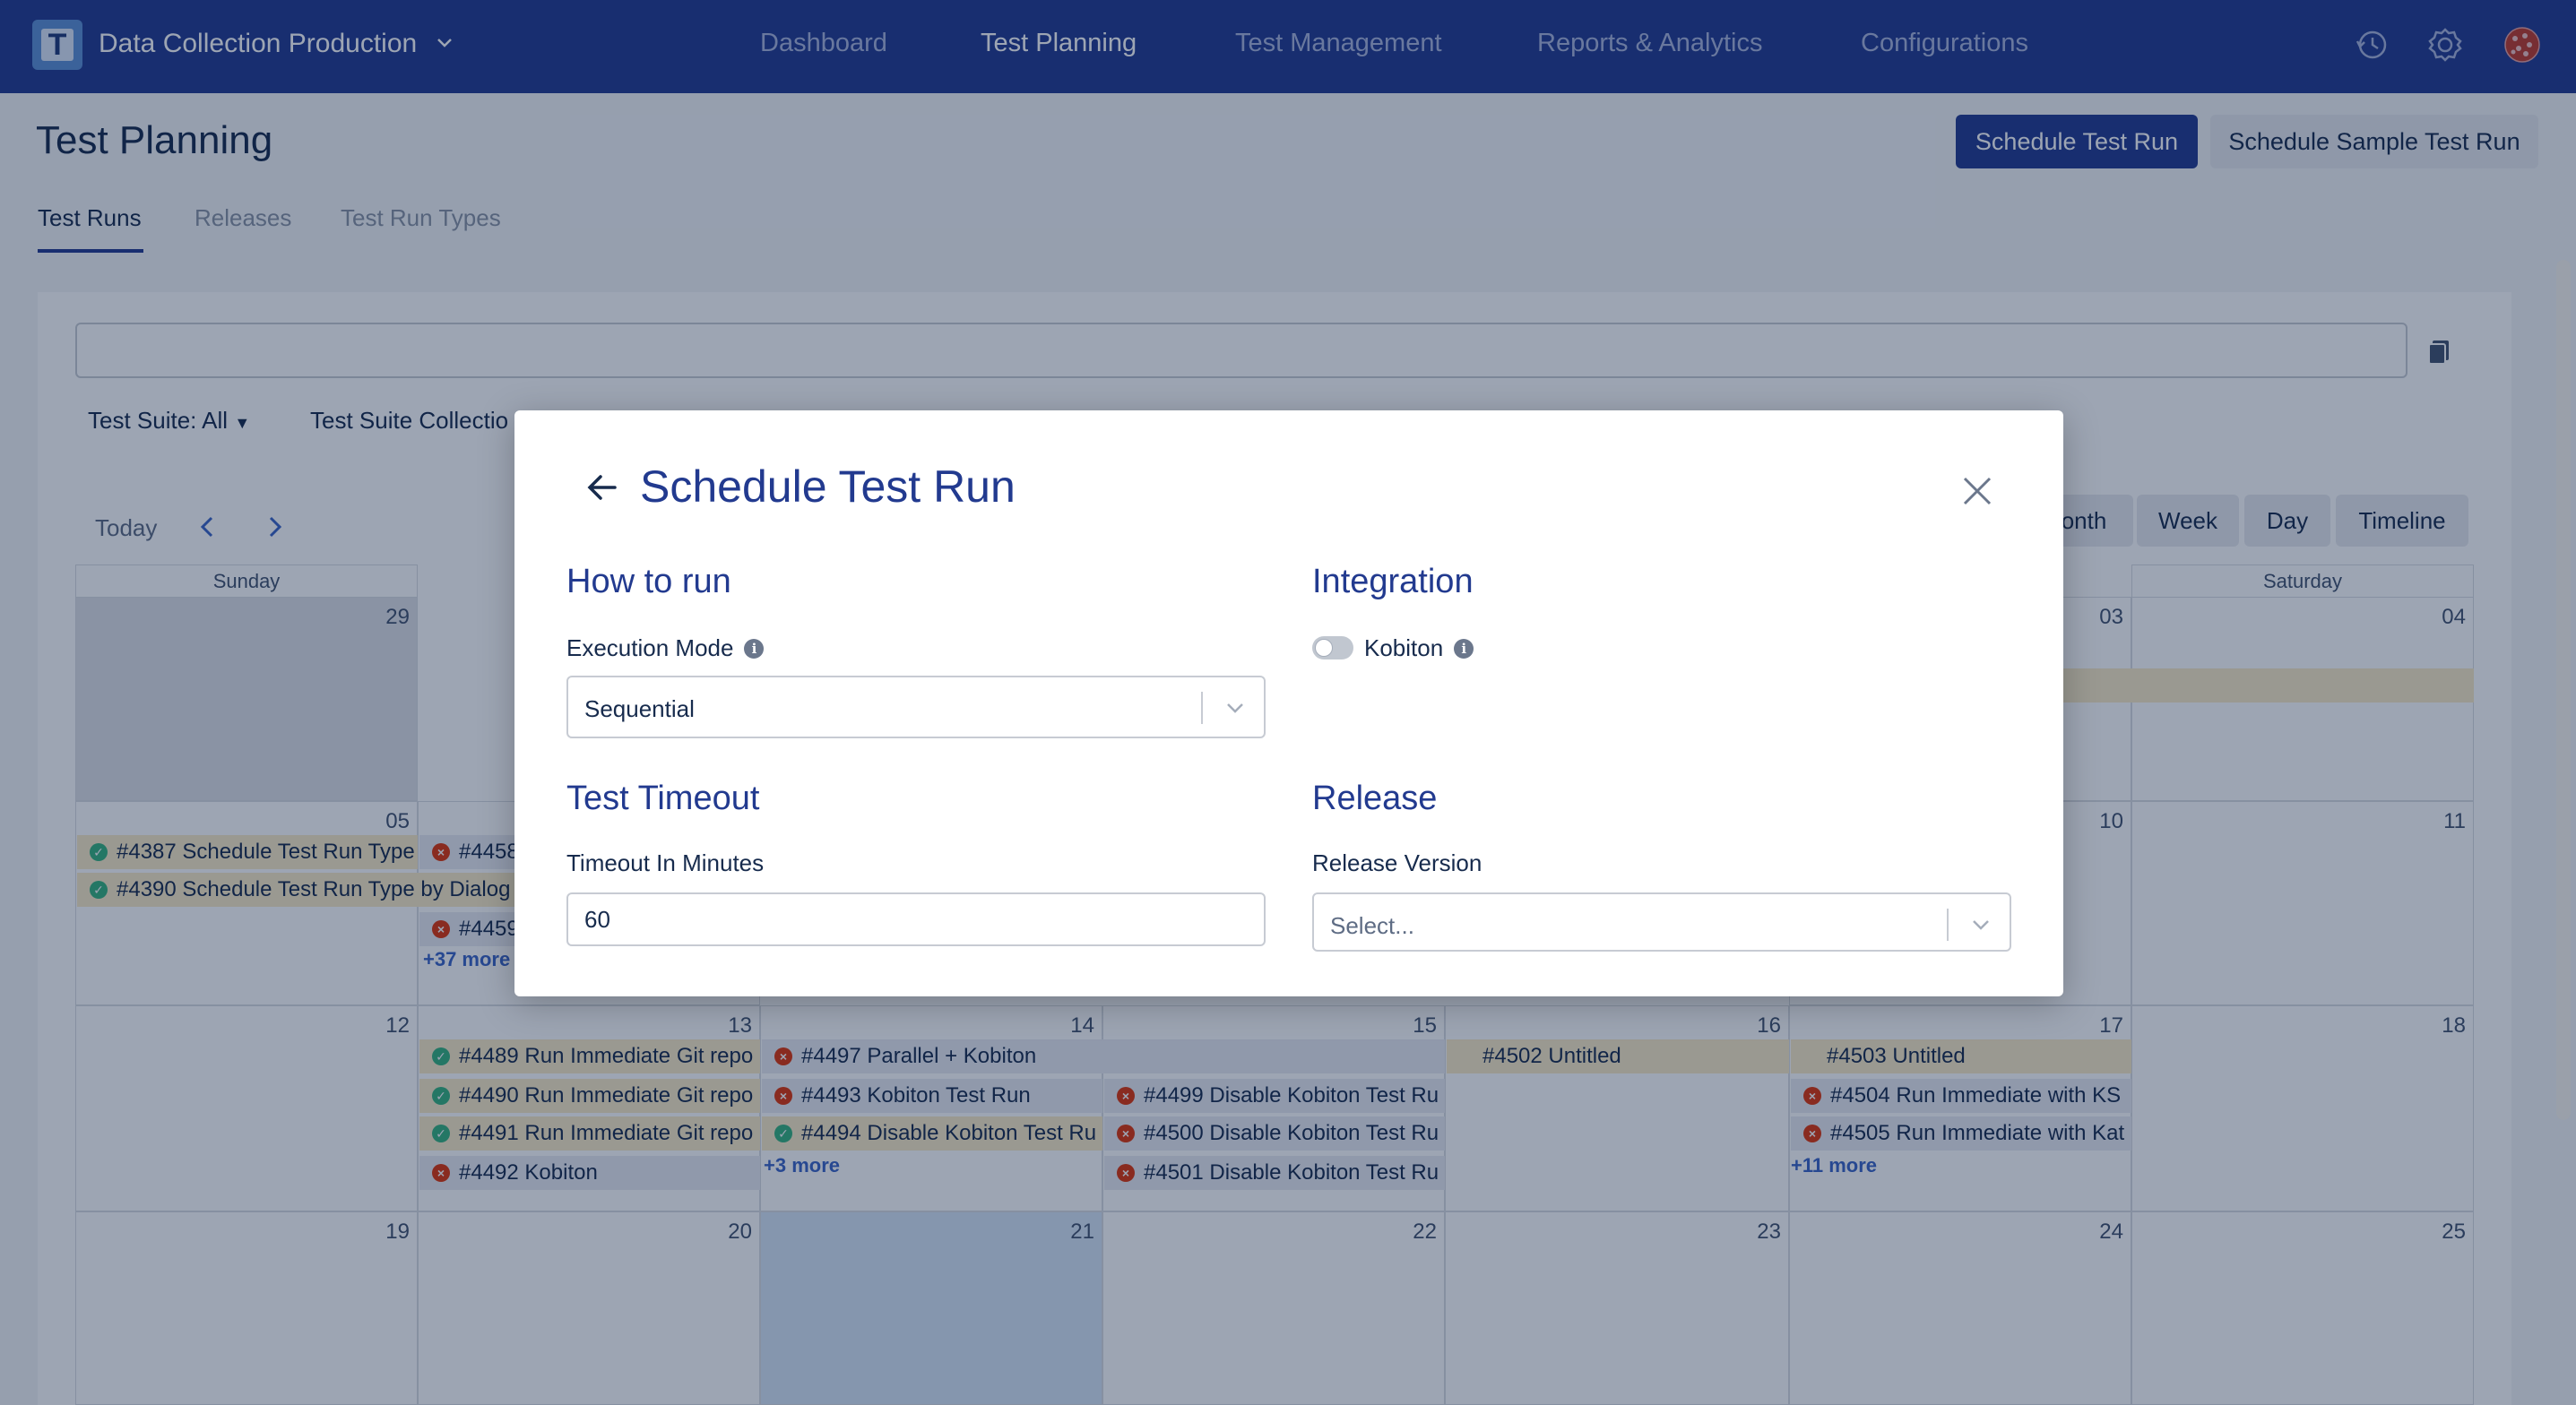 Image resolution: width=2576 pixels, height=1405 pixels. Describe the element at coordinates (650, 647) in the screenshot. I see `execution-mode-label-text: Execution Mode` at that location.